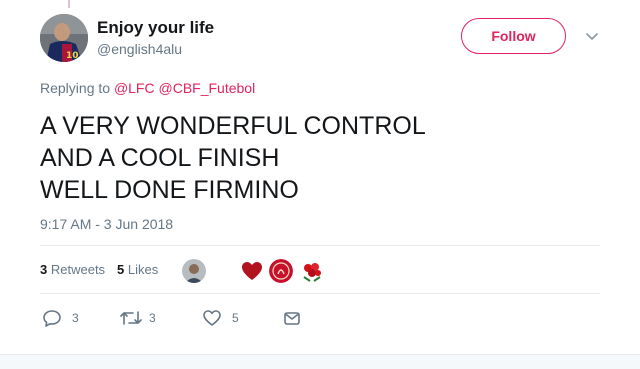 This screenshot has height=369, width=640. I want to click on author-name: Enjoy your life, so click(155, 28).